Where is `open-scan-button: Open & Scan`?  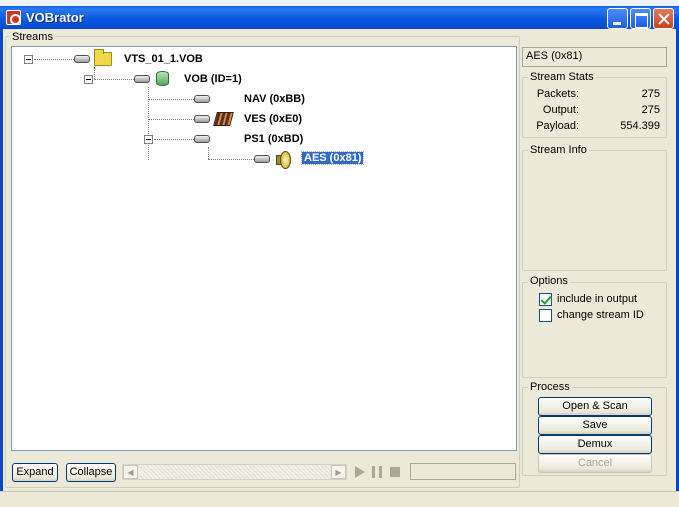 open-scan-button: Open & Scan is located at coordinates (595, 406).